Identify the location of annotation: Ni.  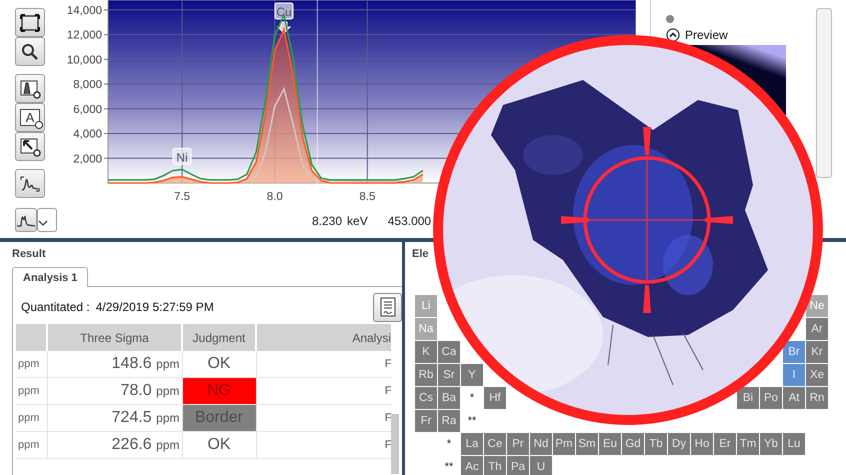
(182, 157).